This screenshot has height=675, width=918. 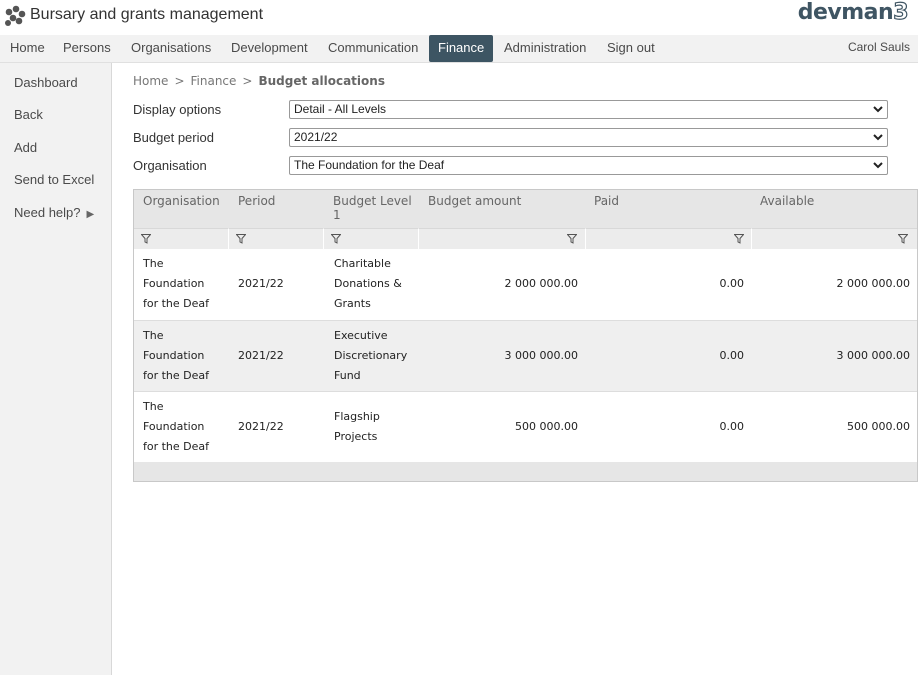 What do you see at coordinates (316, 137) in the screenshot?
I see `budget-period-value: 2021/22` at bounding box center [316, 137].